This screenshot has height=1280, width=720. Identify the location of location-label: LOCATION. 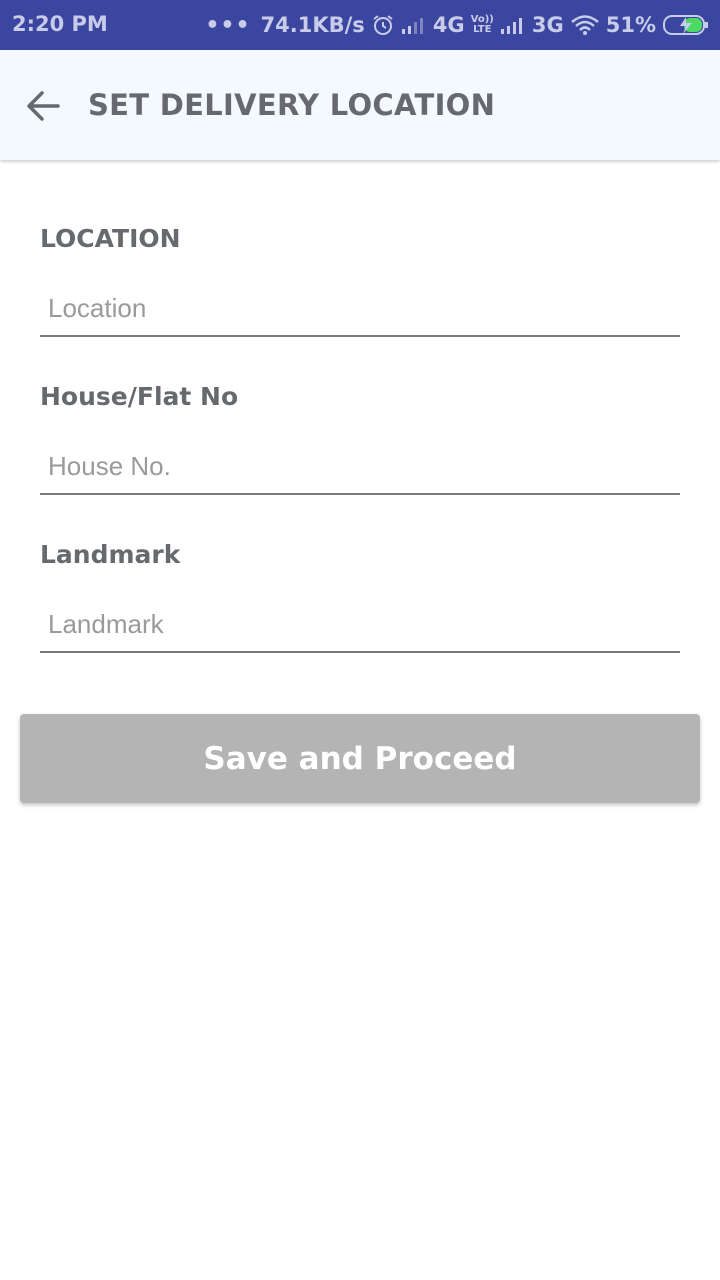
(110, 238).